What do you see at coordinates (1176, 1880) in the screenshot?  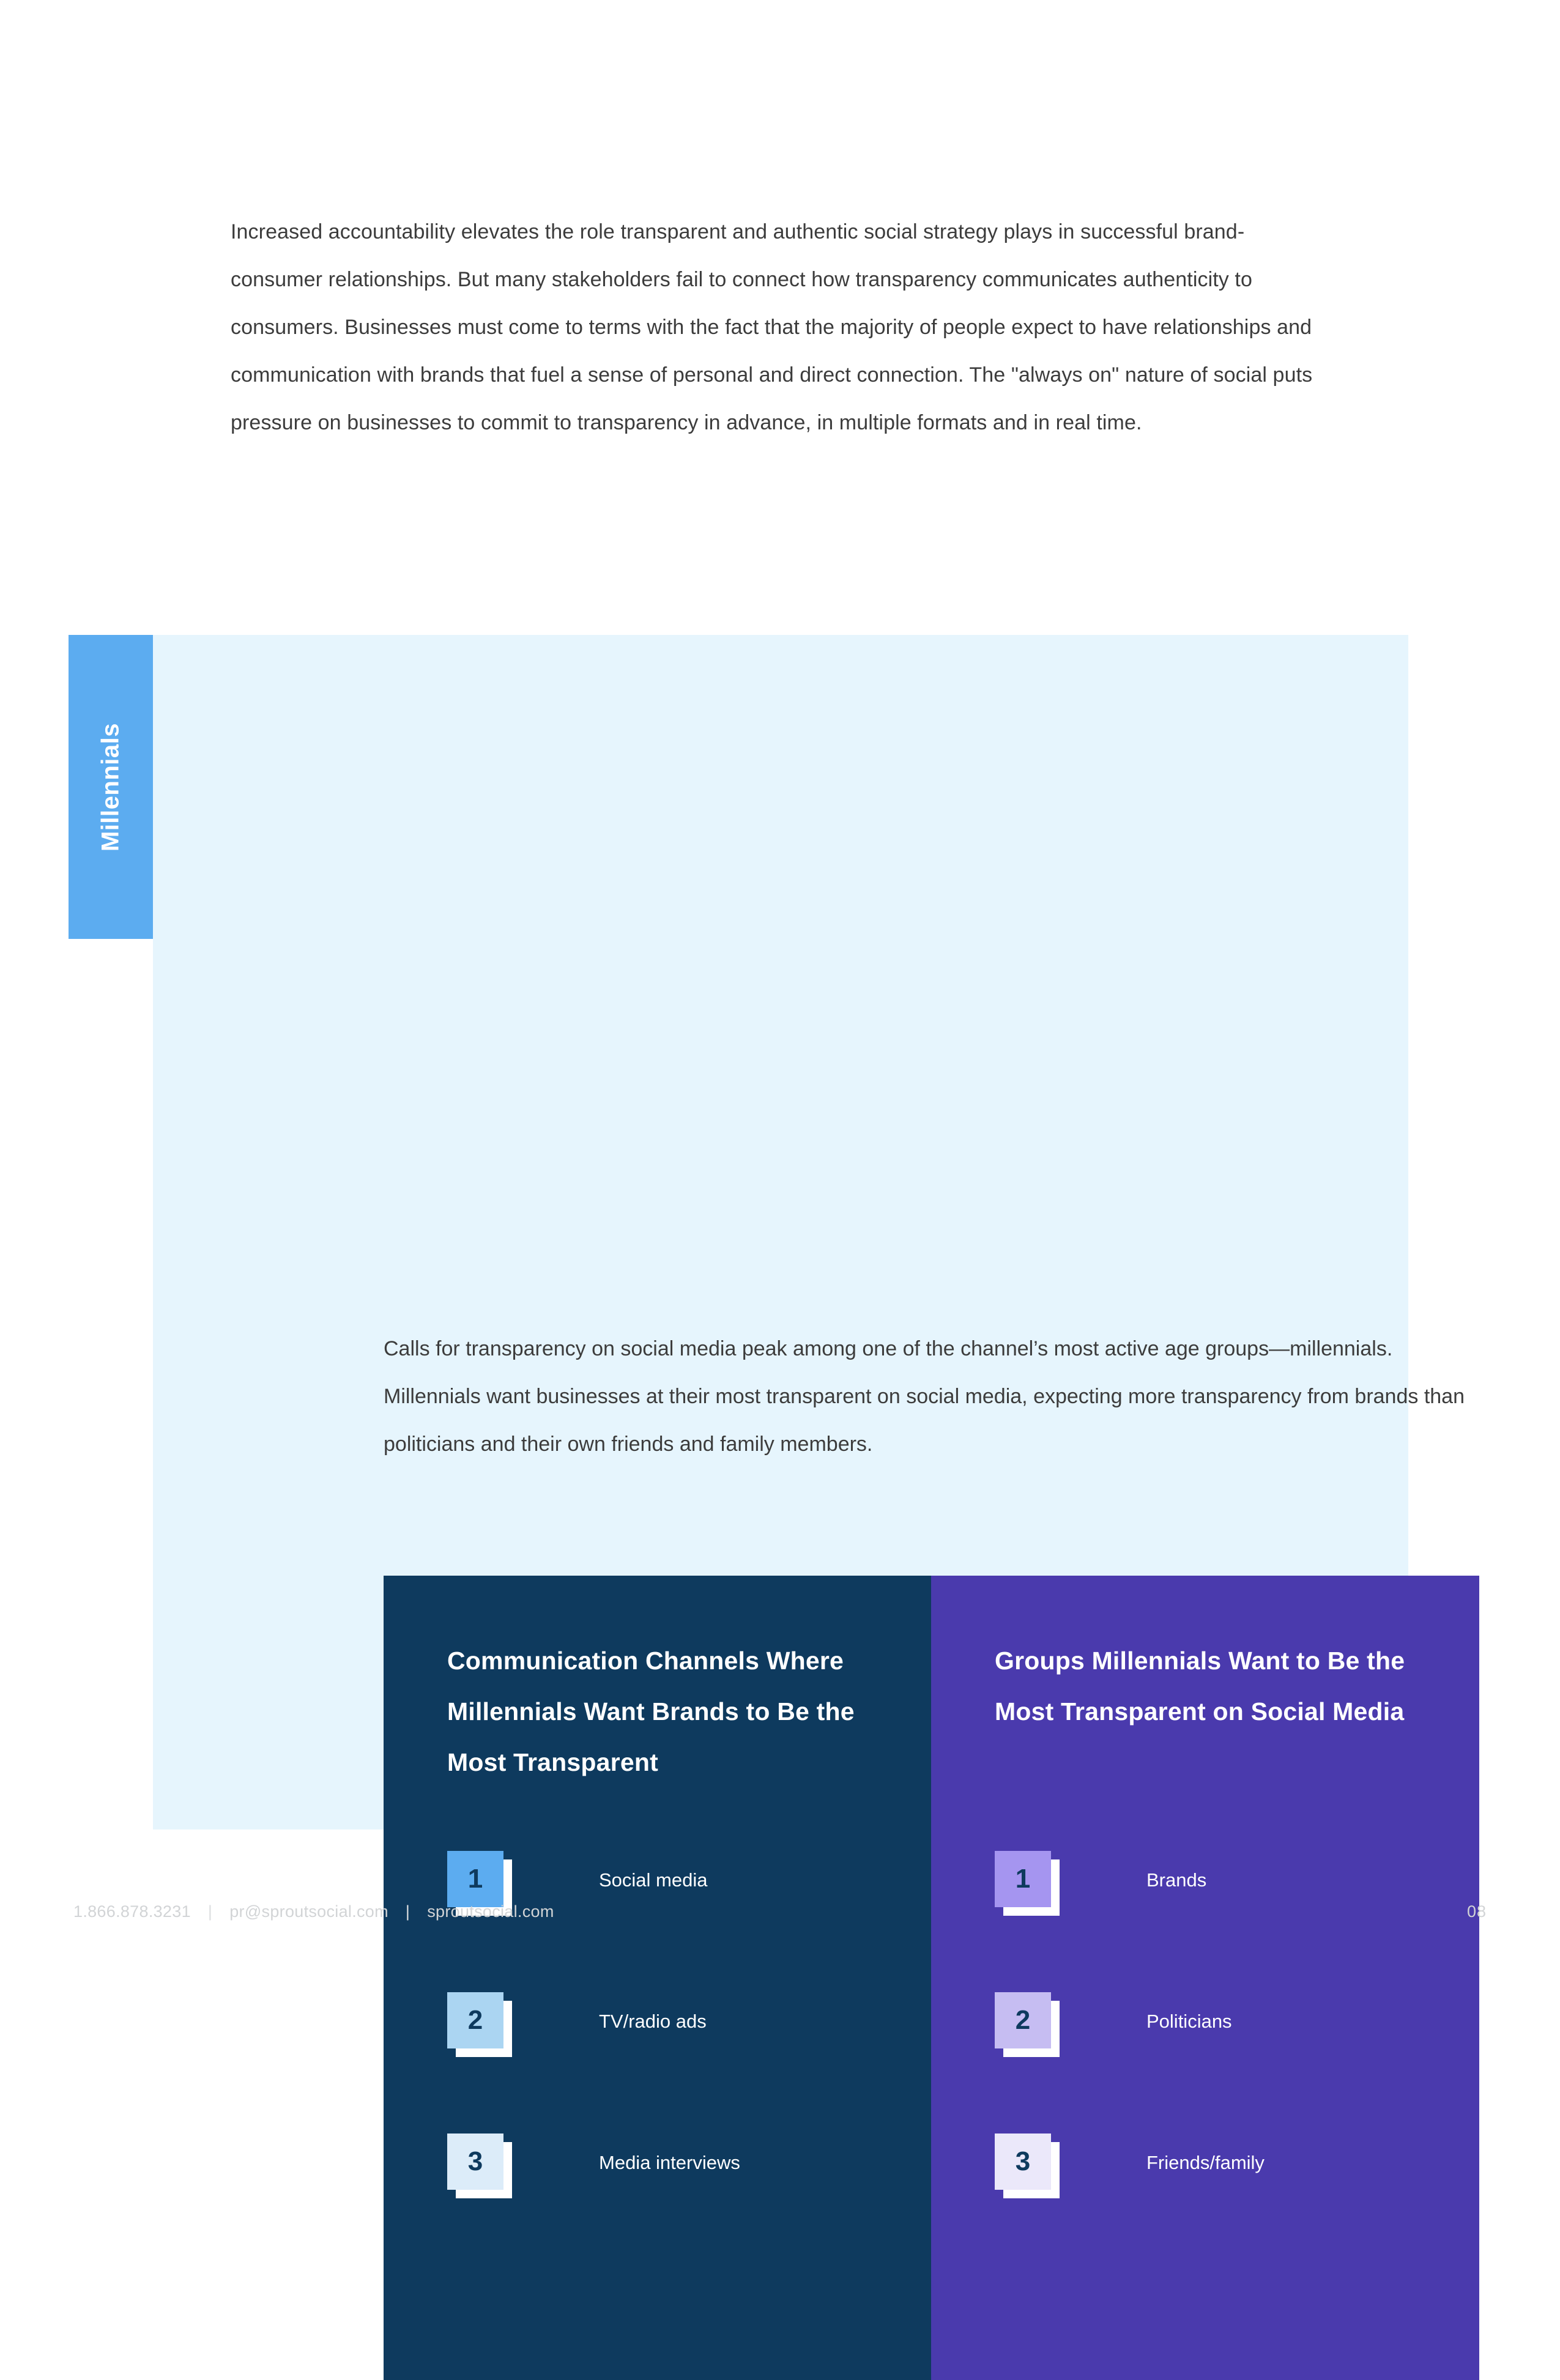 I see `rank-label: Brands` at bounding box center [1176, 1880].